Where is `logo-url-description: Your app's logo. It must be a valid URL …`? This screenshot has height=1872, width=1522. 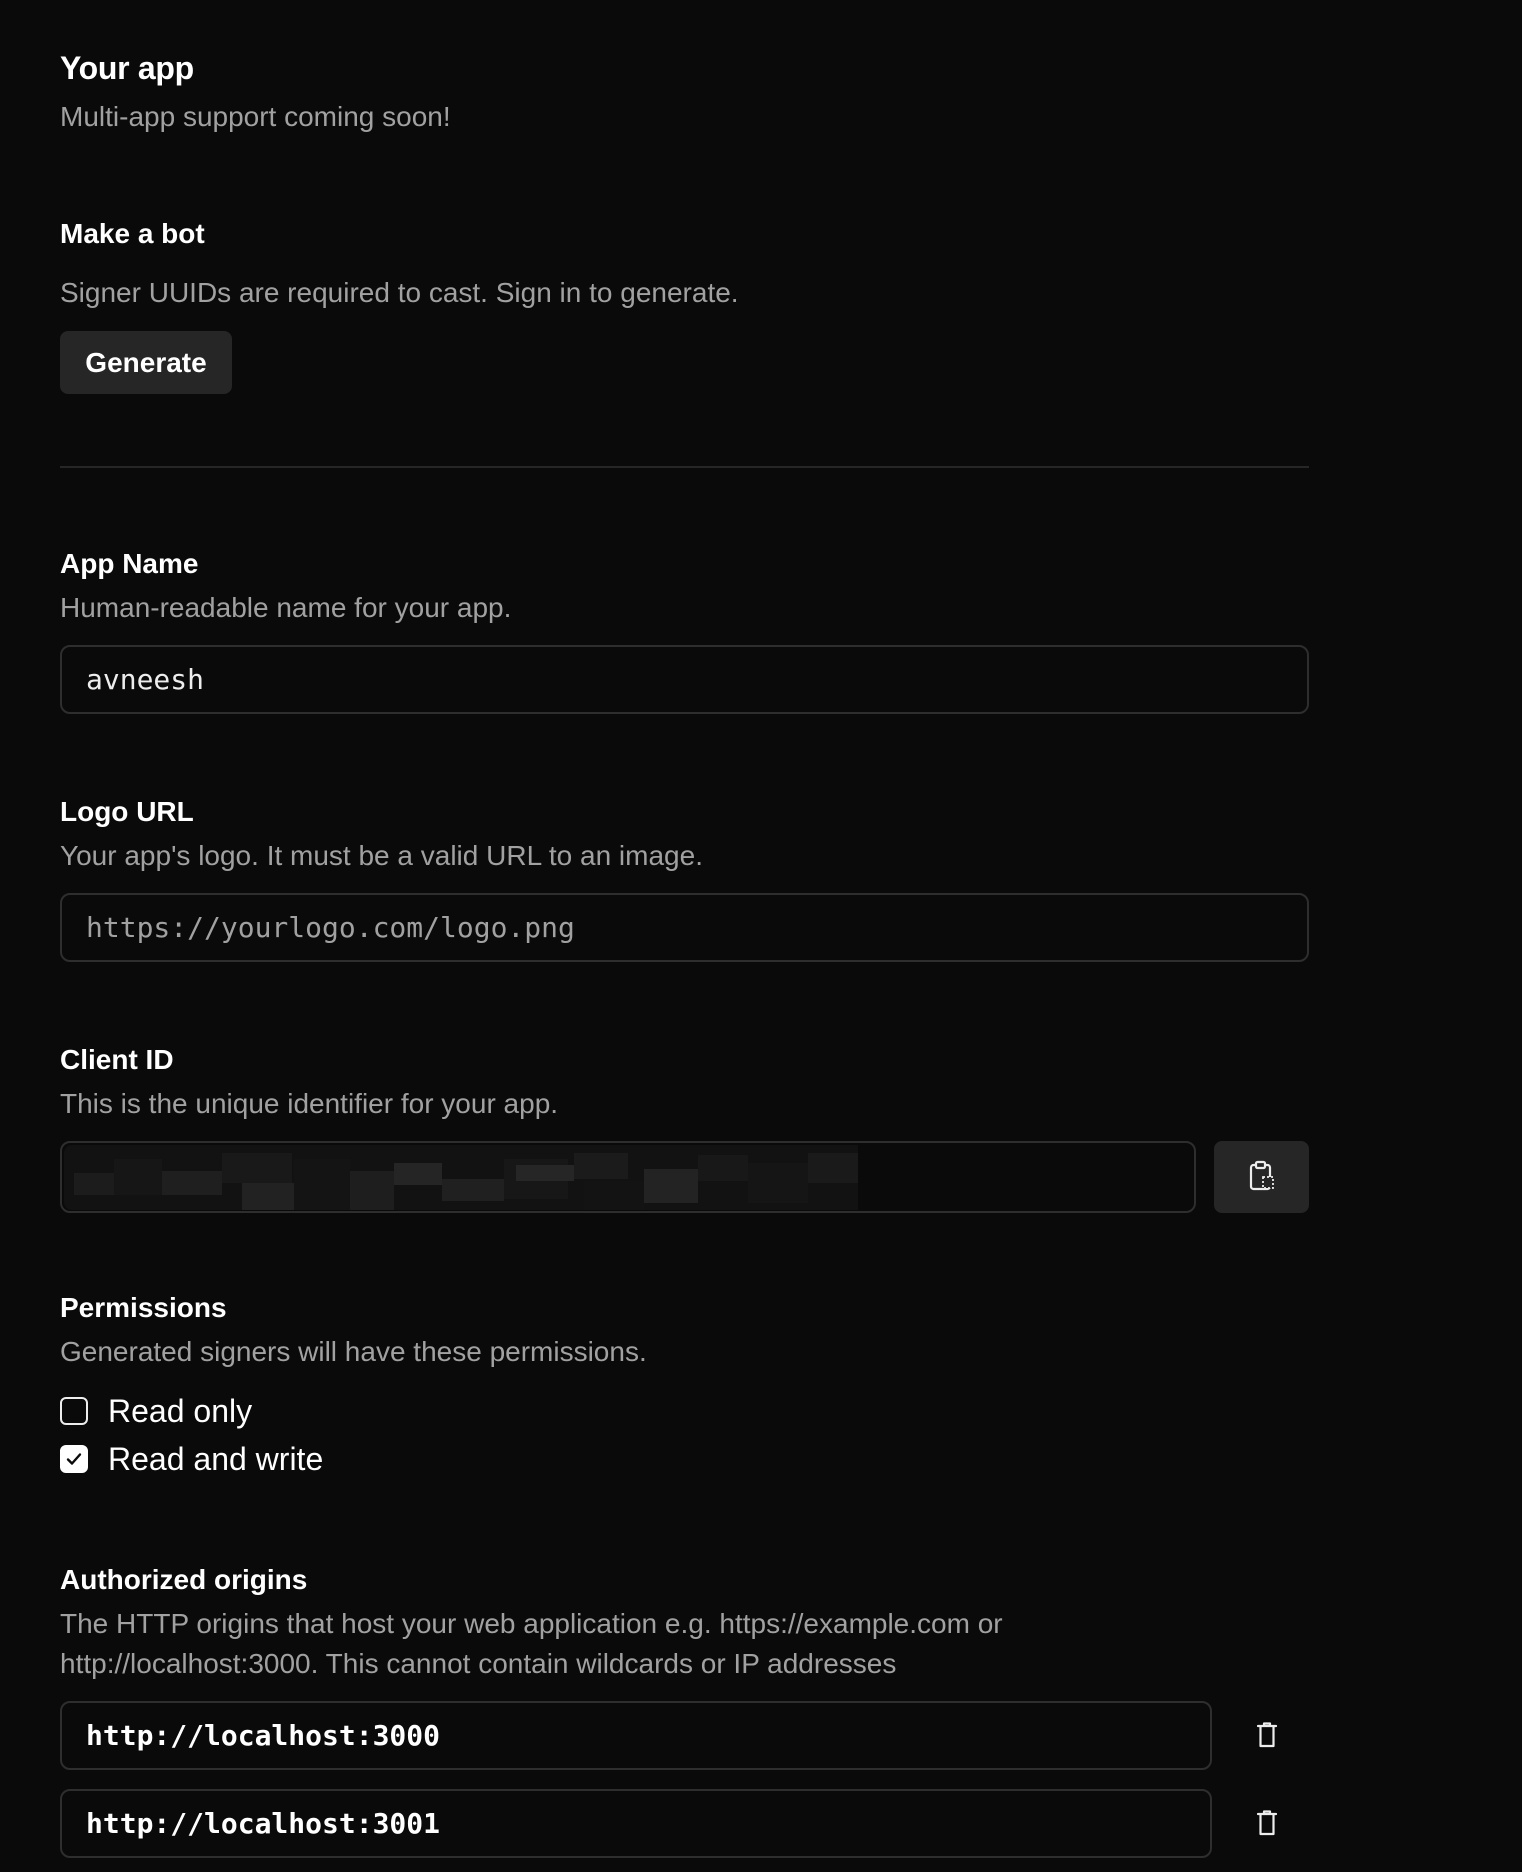
logo-url-description: Your app's logo. It must be a valid URL … is located at coordinates (381, 855).